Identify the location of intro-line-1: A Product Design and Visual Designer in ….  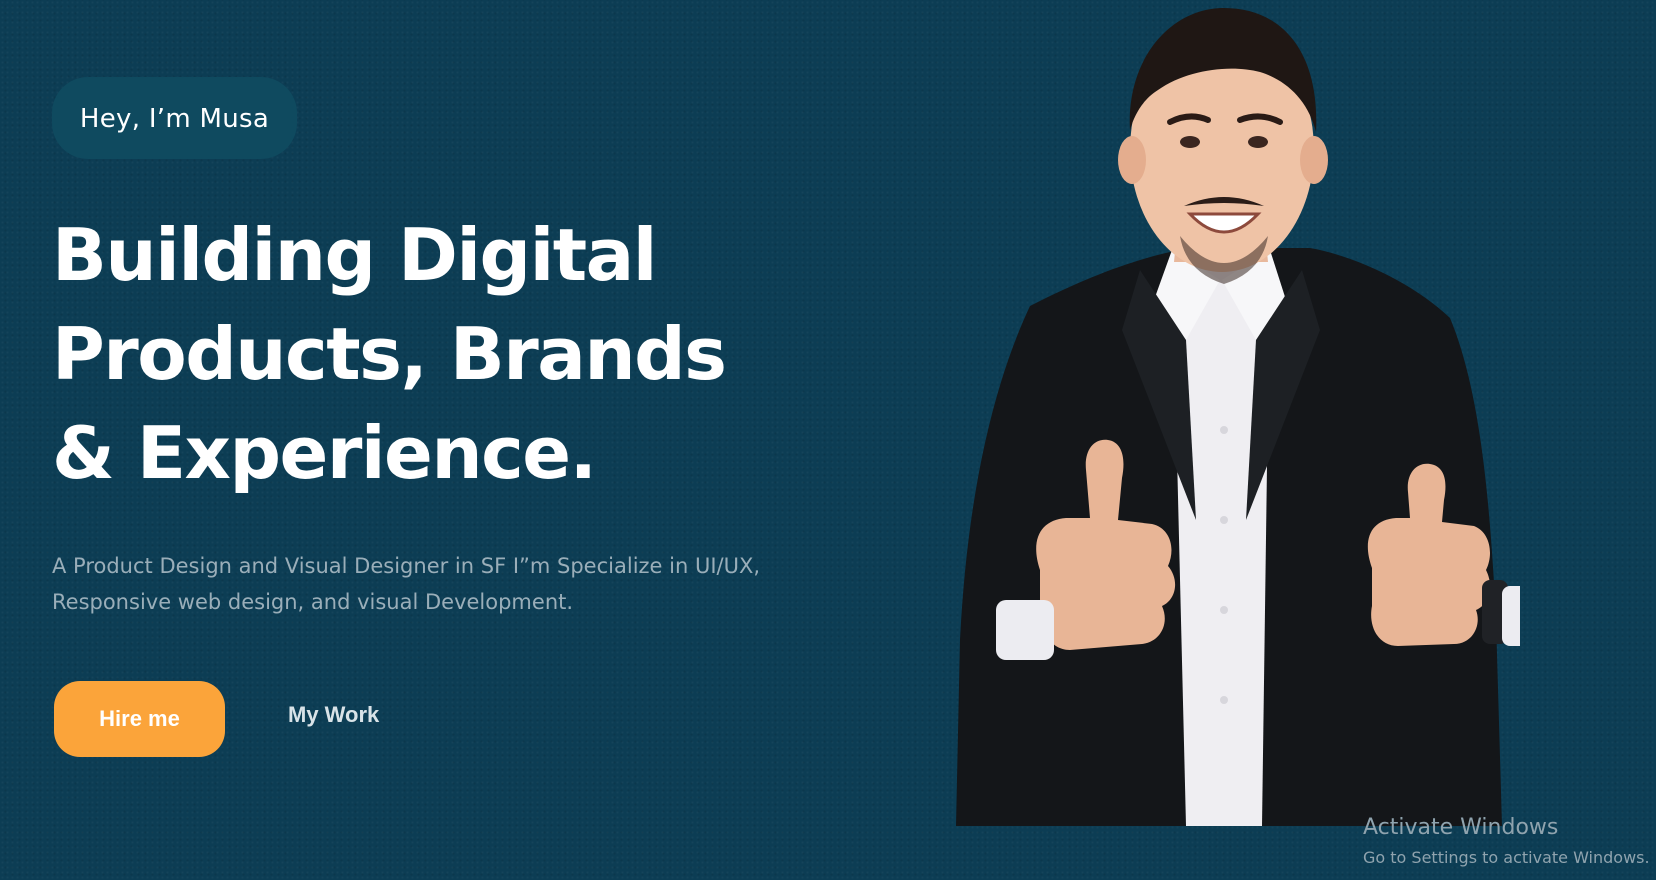
(406, 566).